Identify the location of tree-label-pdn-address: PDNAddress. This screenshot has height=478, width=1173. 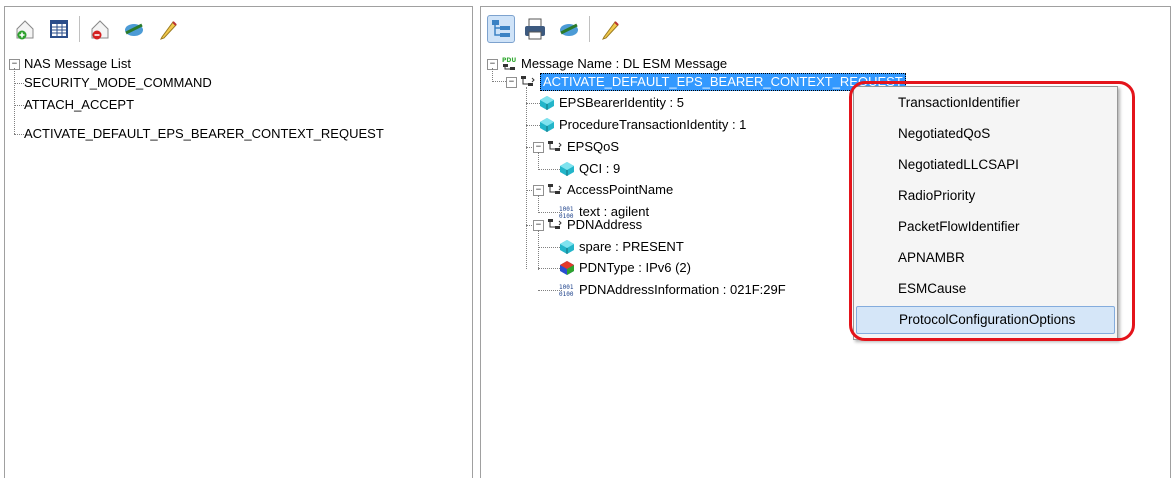
(605, 224).